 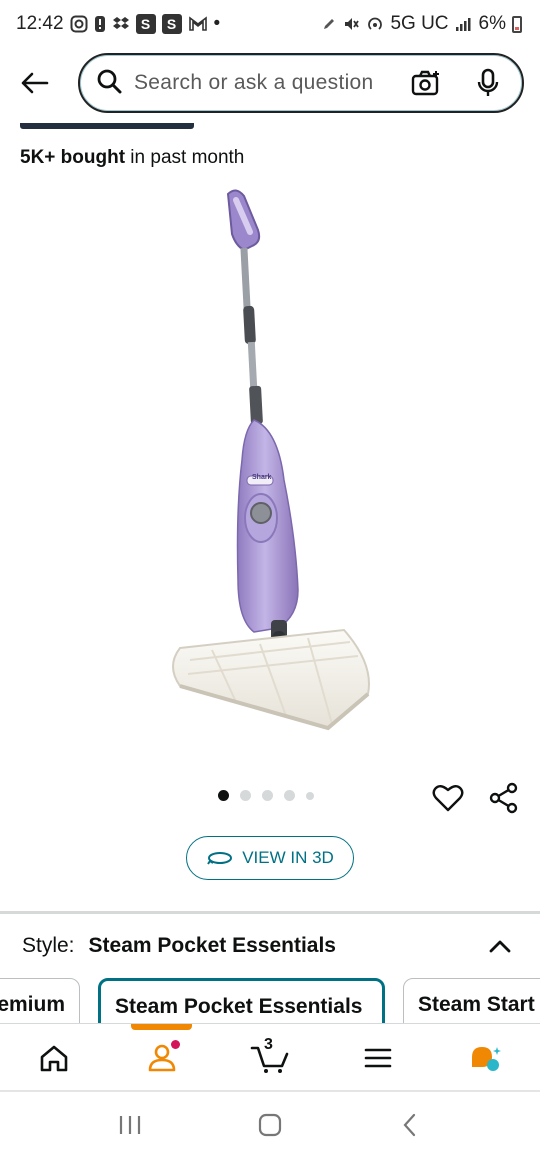 I want to click on battery-percent: 6%, so click(x=492, y=23).